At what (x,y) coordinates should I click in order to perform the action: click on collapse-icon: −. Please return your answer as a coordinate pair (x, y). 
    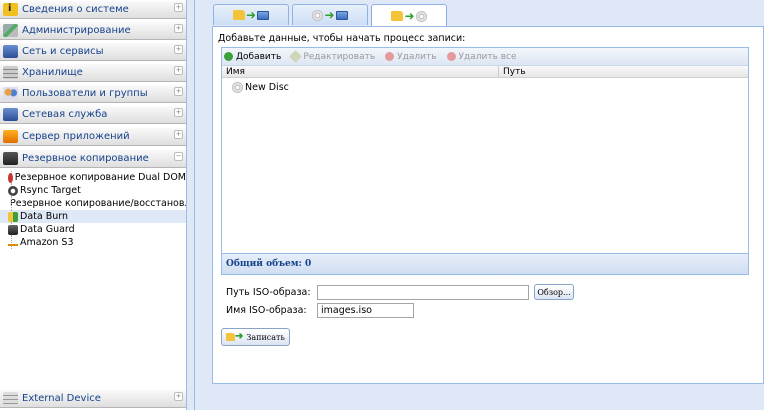
    Looking at the image, I should click on (178, 156).